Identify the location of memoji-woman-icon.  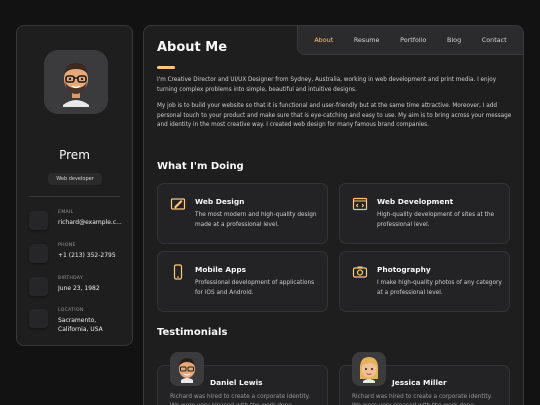
(369, 370).